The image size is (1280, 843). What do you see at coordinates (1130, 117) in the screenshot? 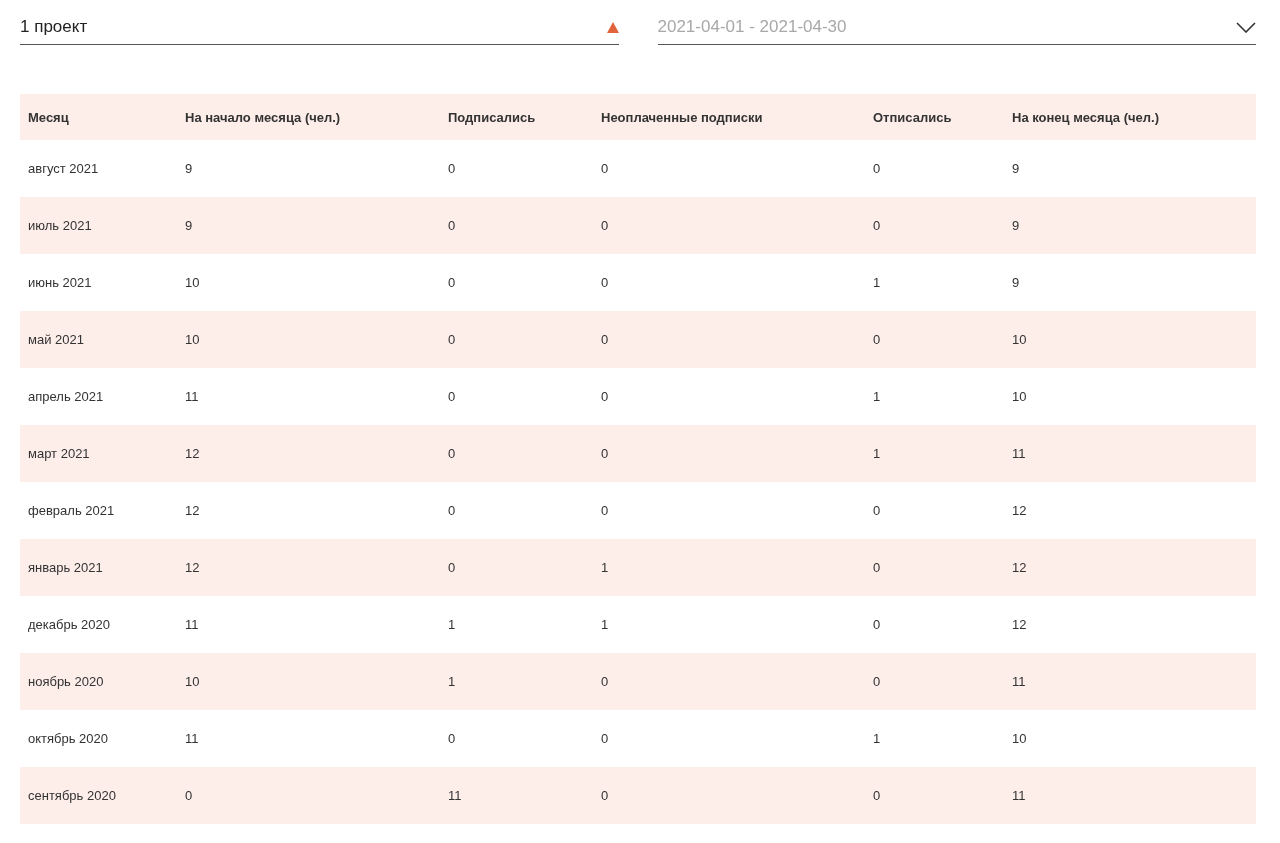
I see `column-header: На конец месяца (чел.)` at bounding box center [1130, 117].